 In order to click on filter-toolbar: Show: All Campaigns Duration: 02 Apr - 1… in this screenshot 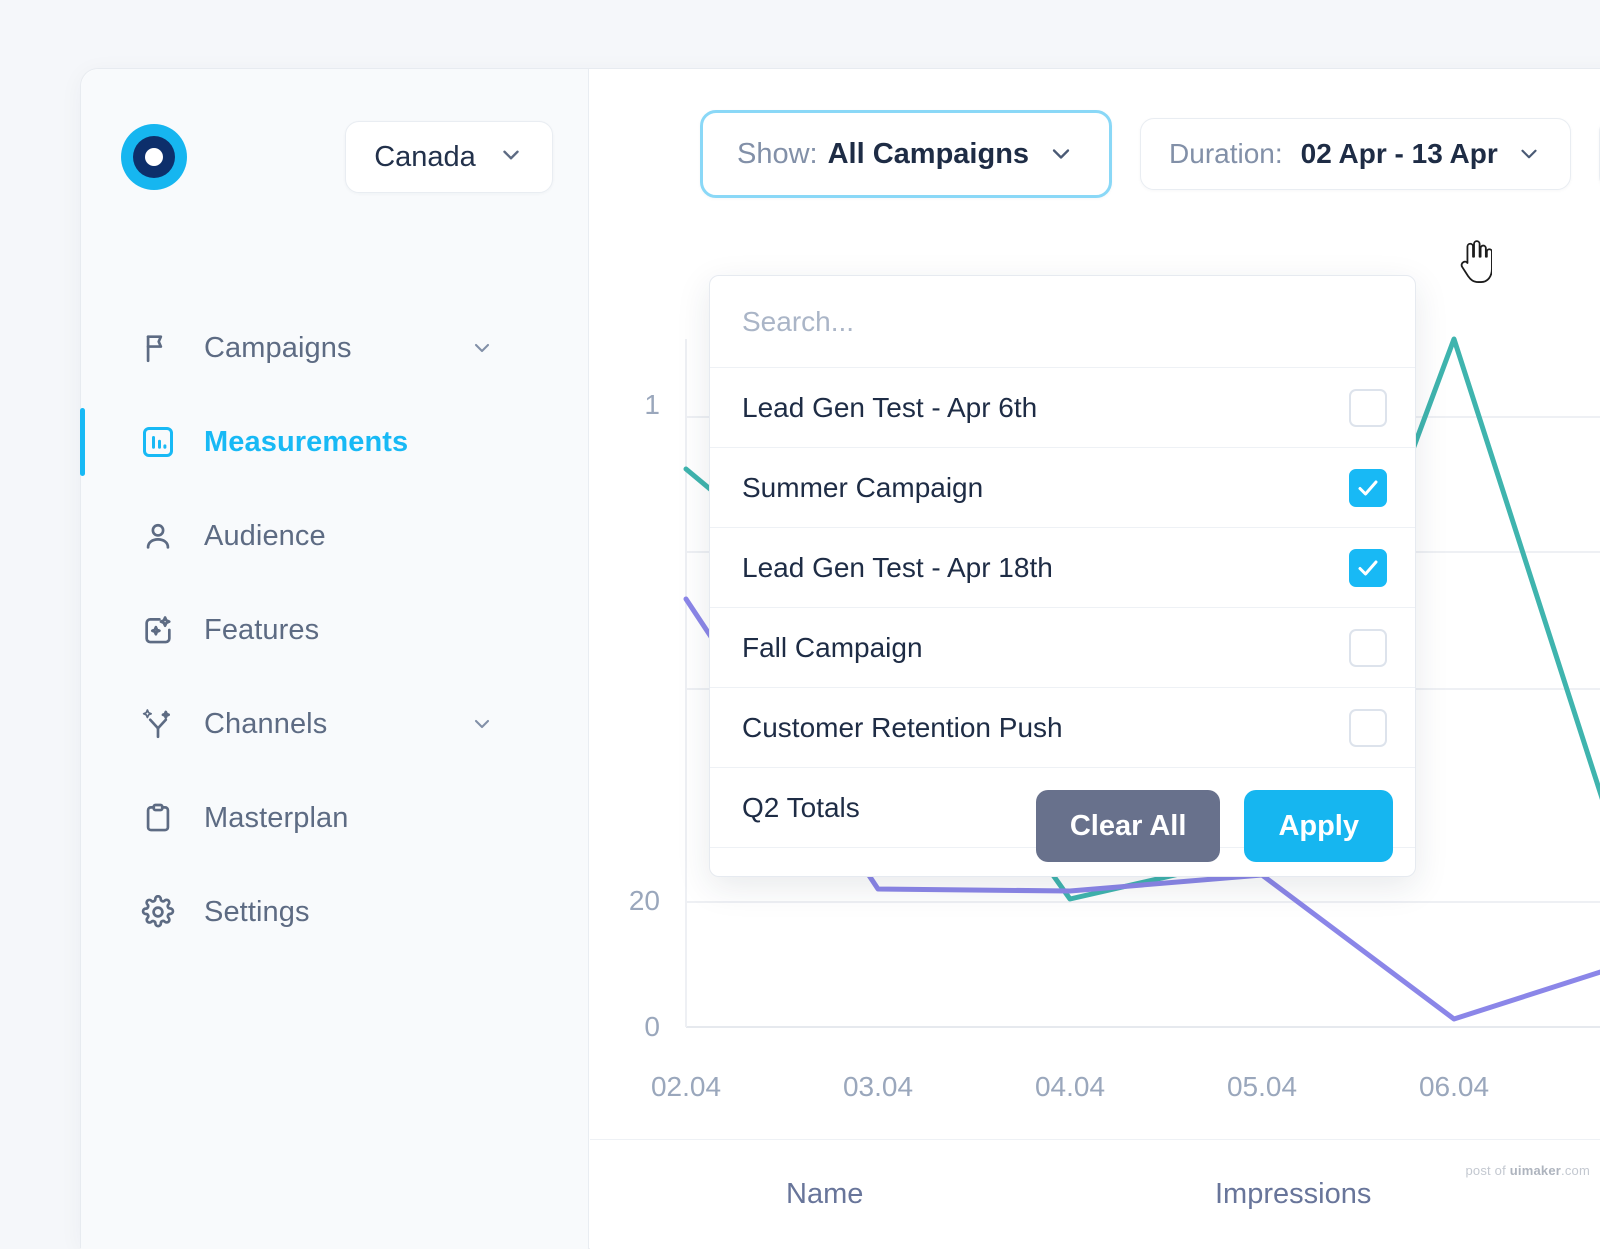, I will do `click(1095, 154)`.